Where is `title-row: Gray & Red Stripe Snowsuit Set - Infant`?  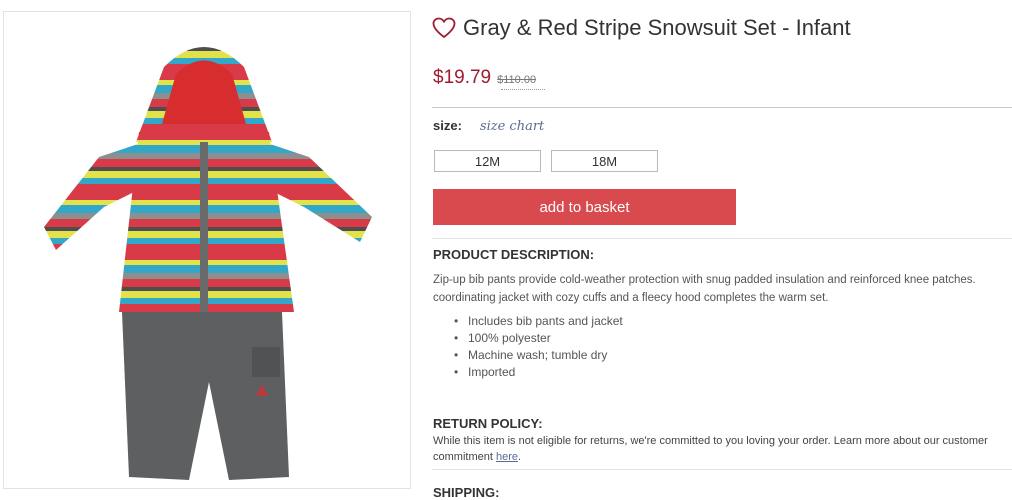 title-row: Gray & Red Stripe Snowsuit Set - Infant is located at coordinates (641, 28).